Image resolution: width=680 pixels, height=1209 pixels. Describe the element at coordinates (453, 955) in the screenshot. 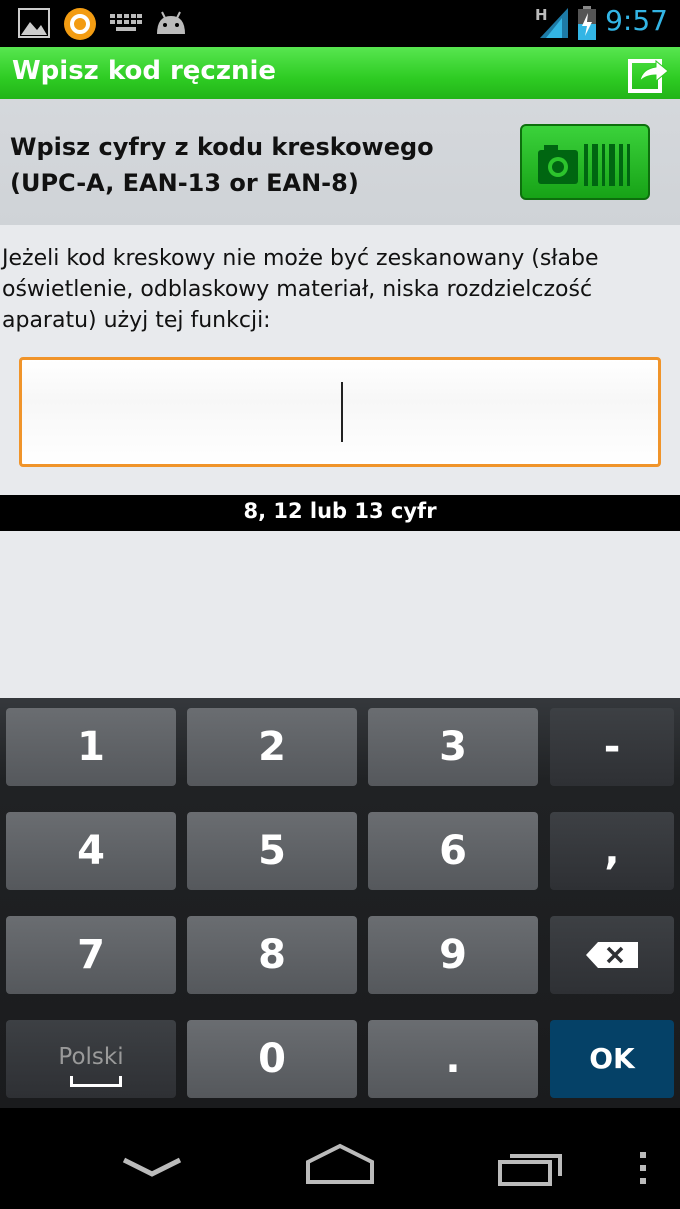

I see `key-9: 9` at that location.